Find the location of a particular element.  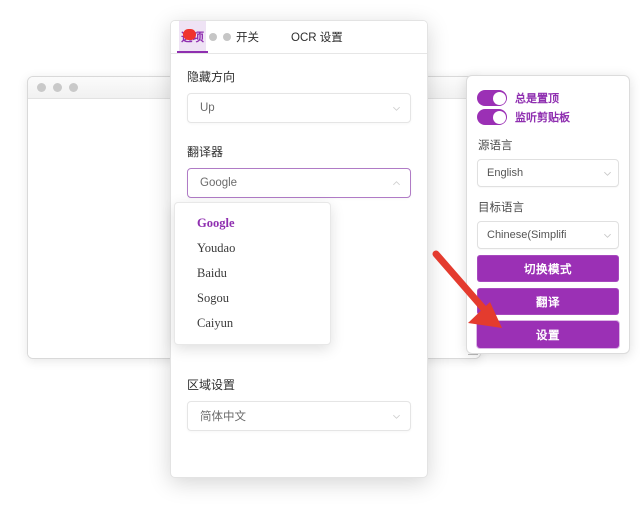

tab-ocr-settings-label: OCR 设置 is located at coordinates (317, 38).